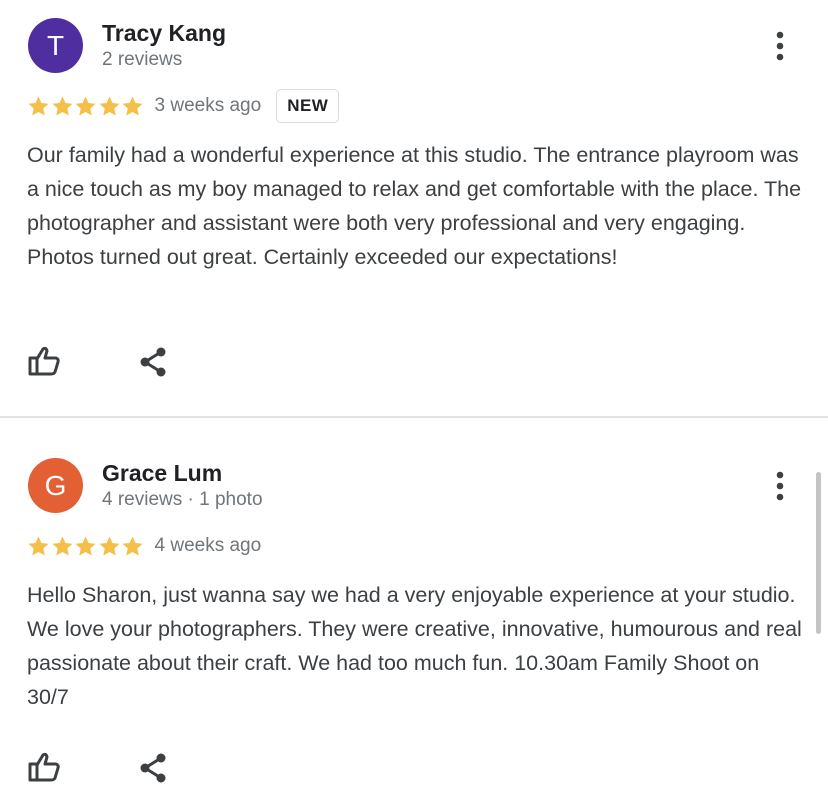 The height and width of the screenshot is (806, 828). I want to click on rating-row: 3 weeks ago NEW, so click(183, 106).